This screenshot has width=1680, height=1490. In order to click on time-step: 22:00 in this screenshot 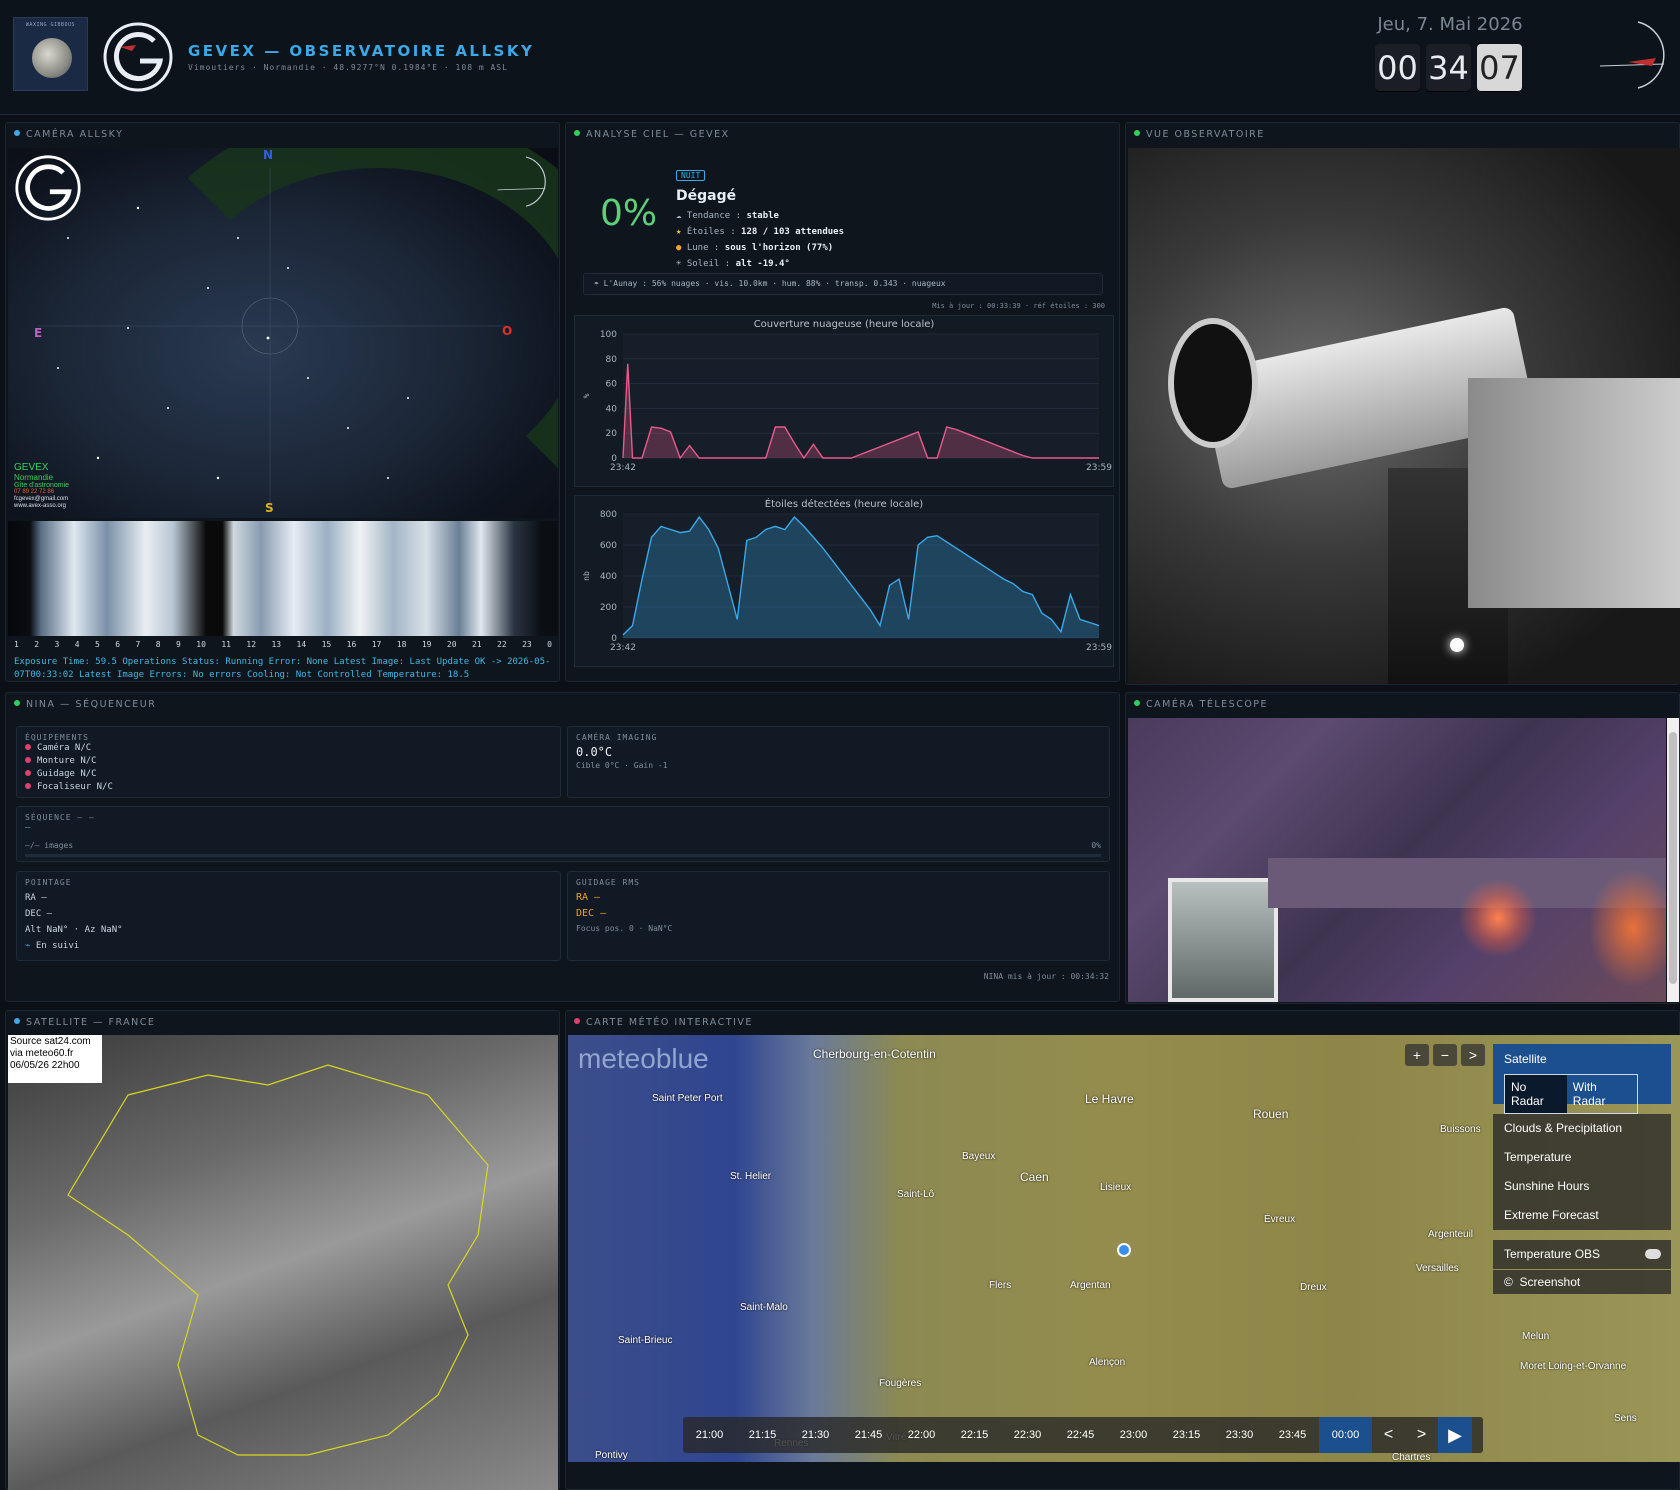, I will do `click(921, 1435)`.